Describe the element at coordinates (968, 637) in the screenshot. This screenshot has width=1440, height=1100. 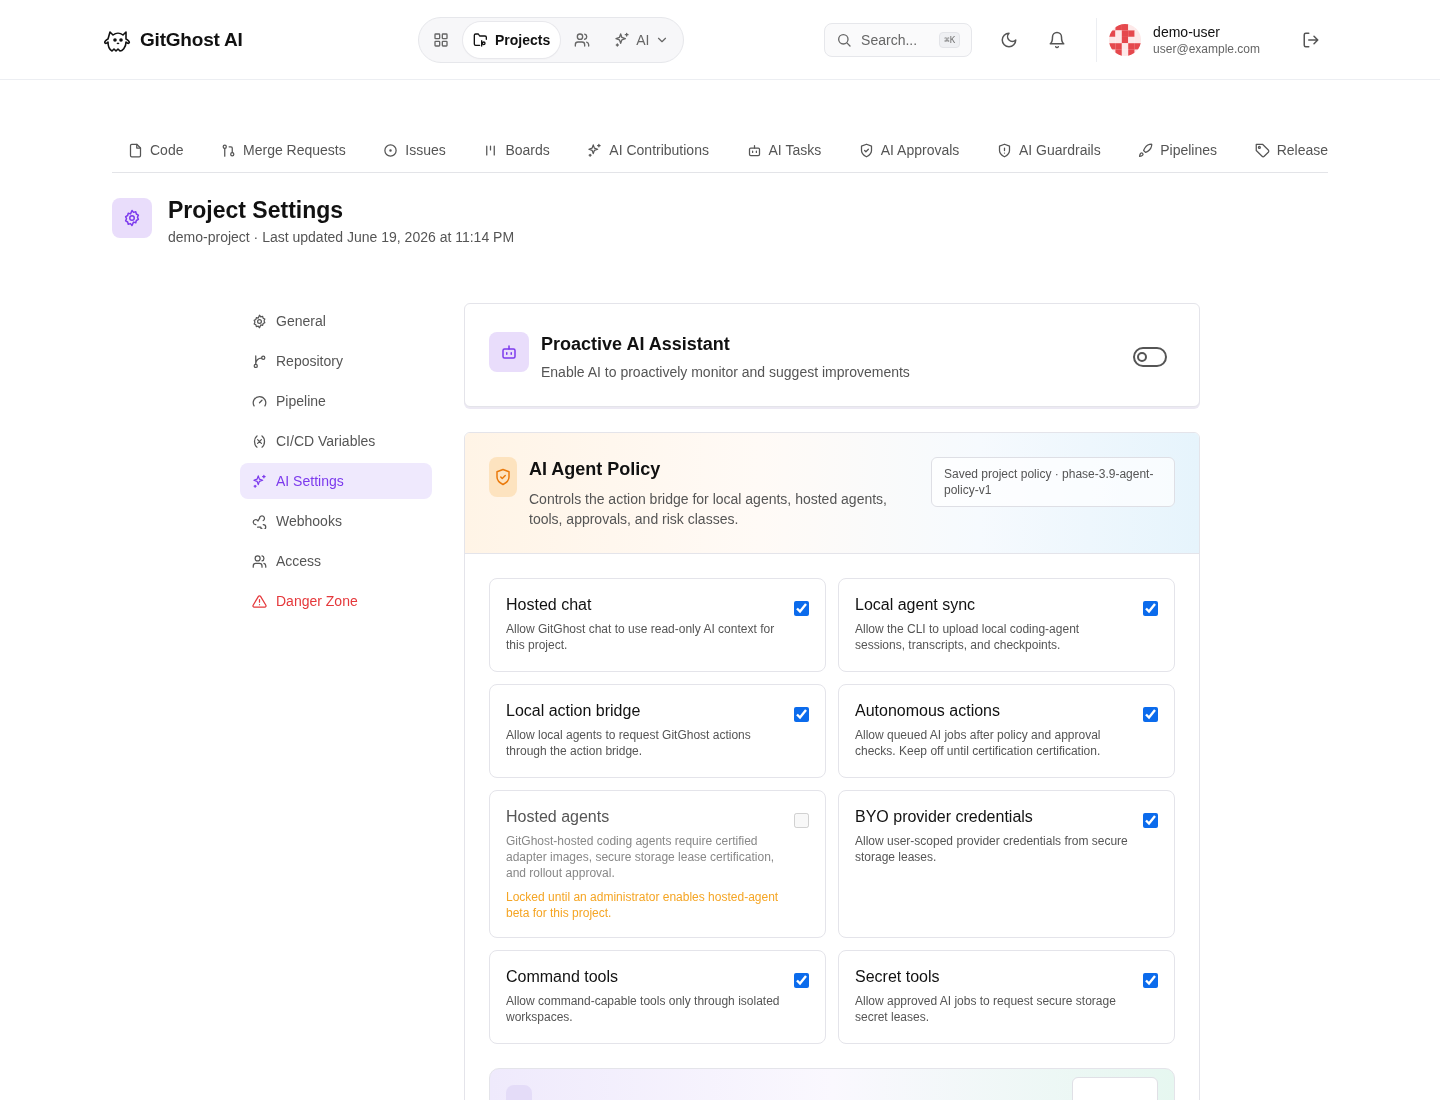
I see `option-description: Allow the CLI to upload local coding-agent sessions, transcripts, and checkpoints.` at that location.